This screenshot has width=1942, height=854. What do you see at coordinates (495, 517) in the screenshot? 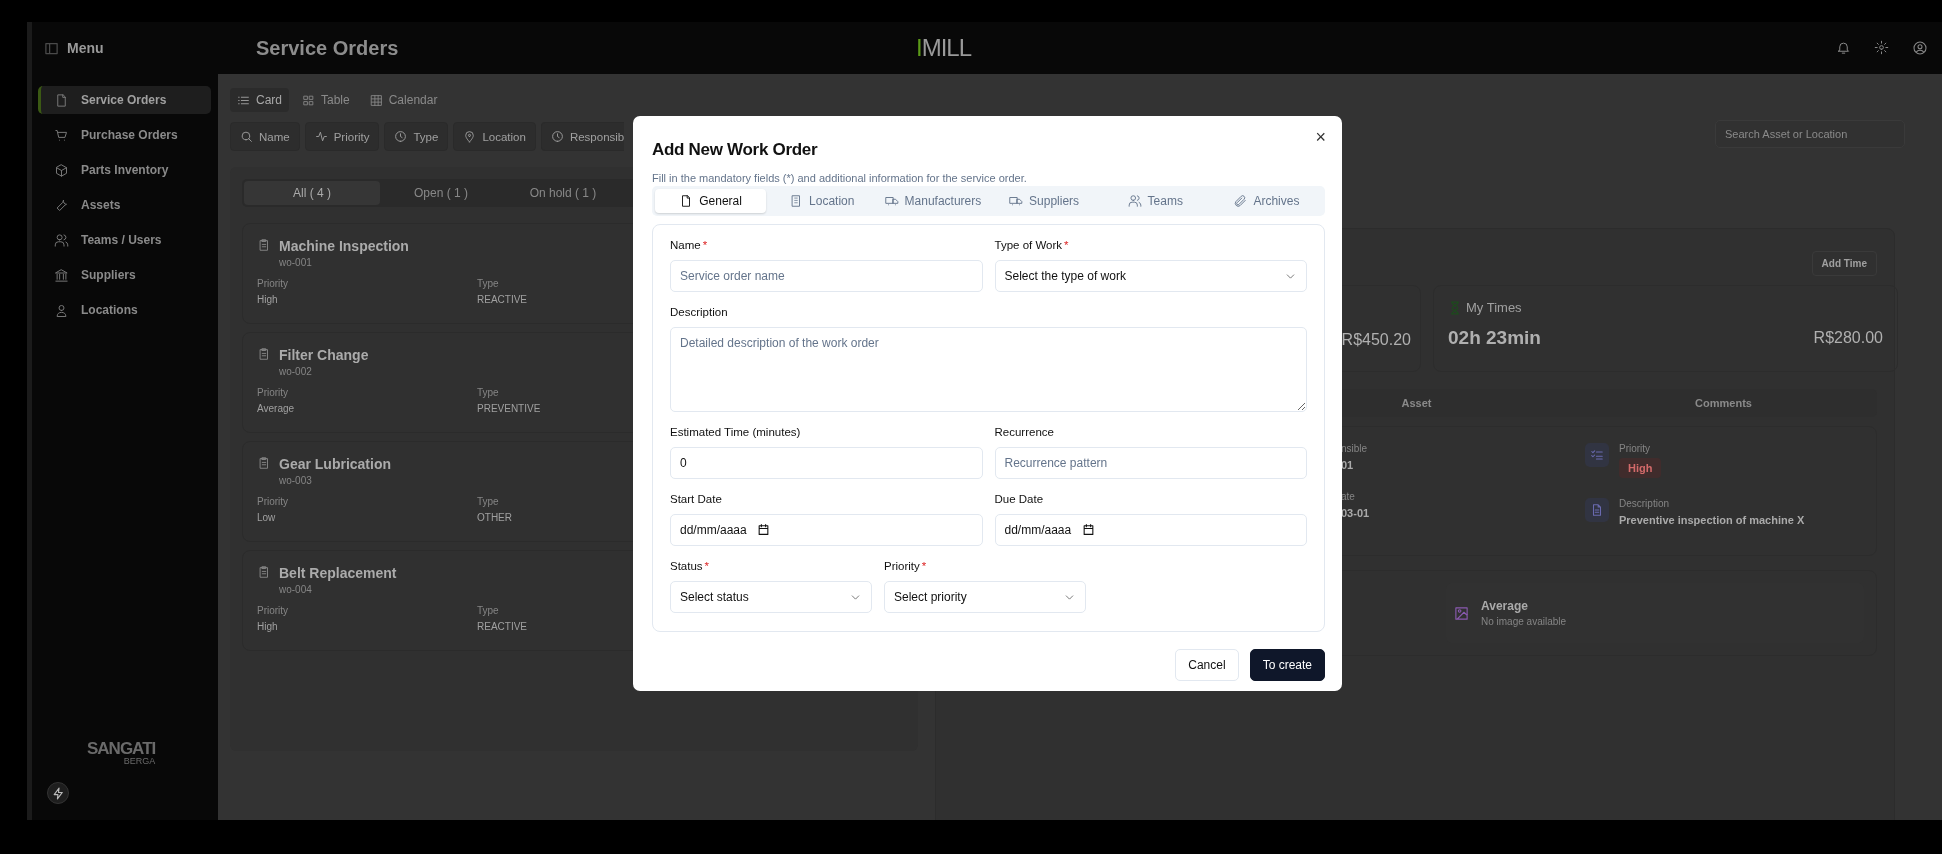
I see `type-value: OTHER` at bounding box center [495, 517].